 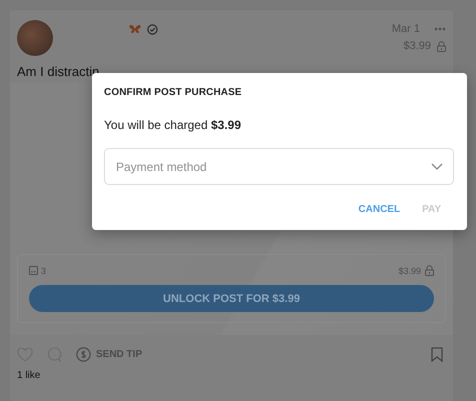 I want to click on post-text: Am I distractin, so click(x=58, y=71).